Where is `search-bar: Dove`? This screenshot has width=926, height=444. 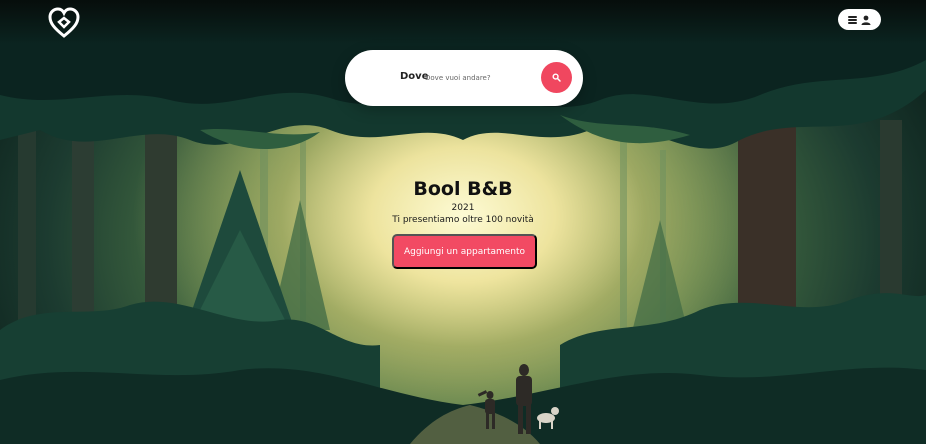
search-bar: Dove is located at coordinates (464, 78).